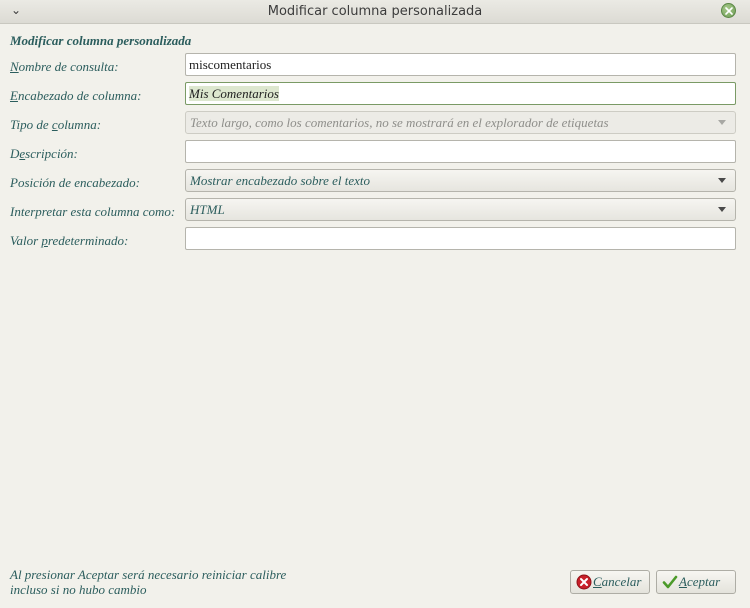 The image size is (750, 608). I want to click on default-value-label: Valor predeterminado:, so click(69, 240).